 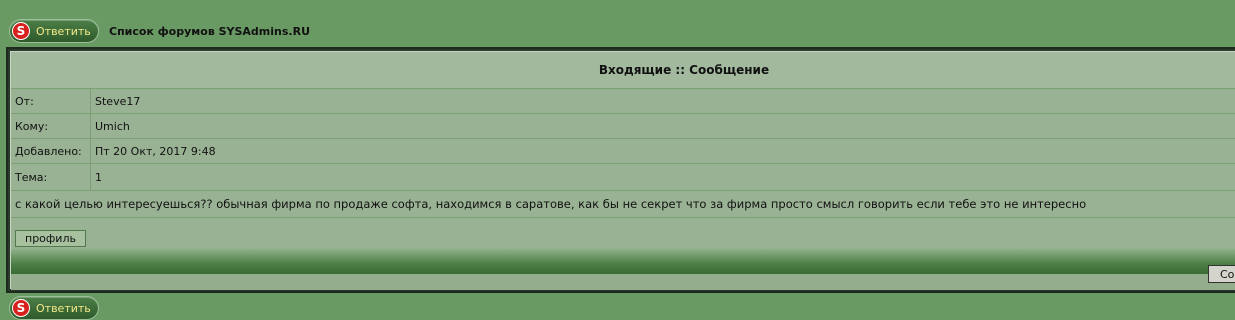 I want to click on field-row-subject: Тема: 1, so click(x=623, y=177).